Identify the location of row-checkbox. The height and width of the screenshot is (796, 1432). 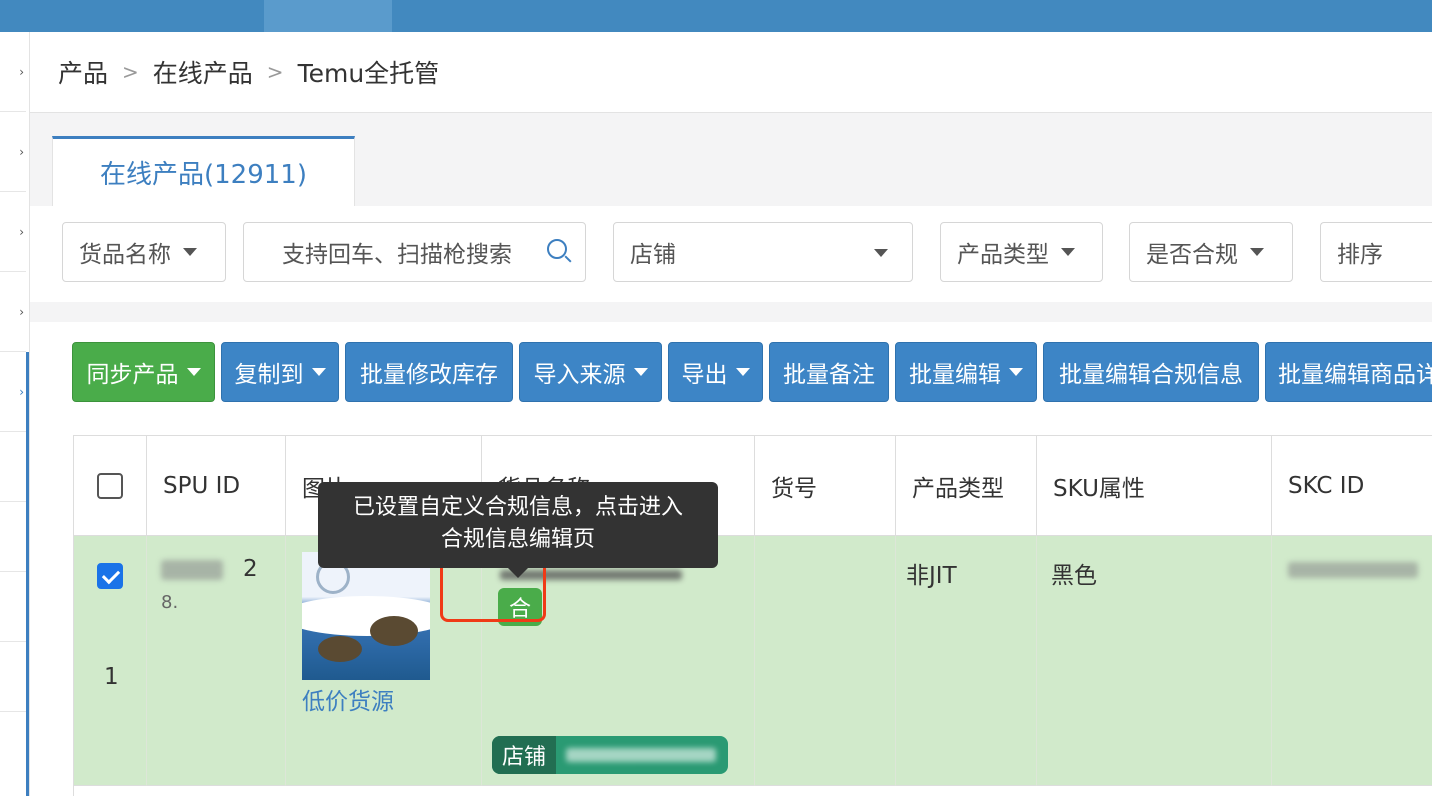
(110, 576).